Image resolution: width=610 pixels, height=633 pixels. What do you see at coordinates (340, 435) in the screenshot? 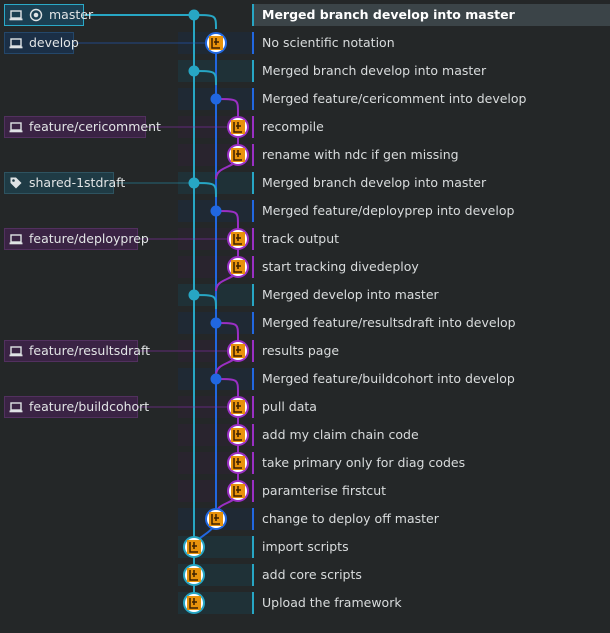
I see `commit-message: add my claim chain code` at bounding box center [340, 435].